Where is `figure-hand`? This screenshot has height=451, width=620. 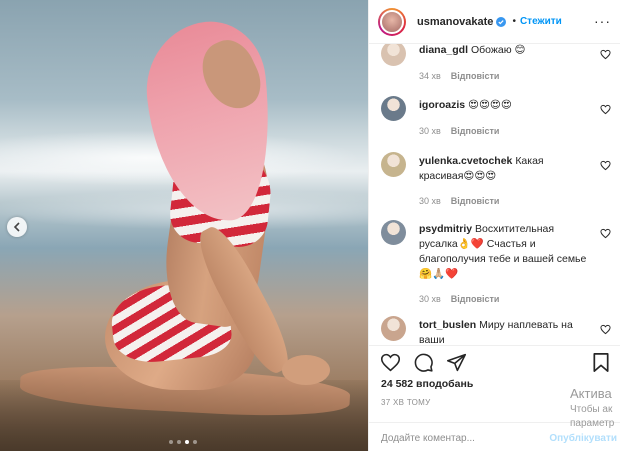 figure-hand is located at coordinates (306, 370).